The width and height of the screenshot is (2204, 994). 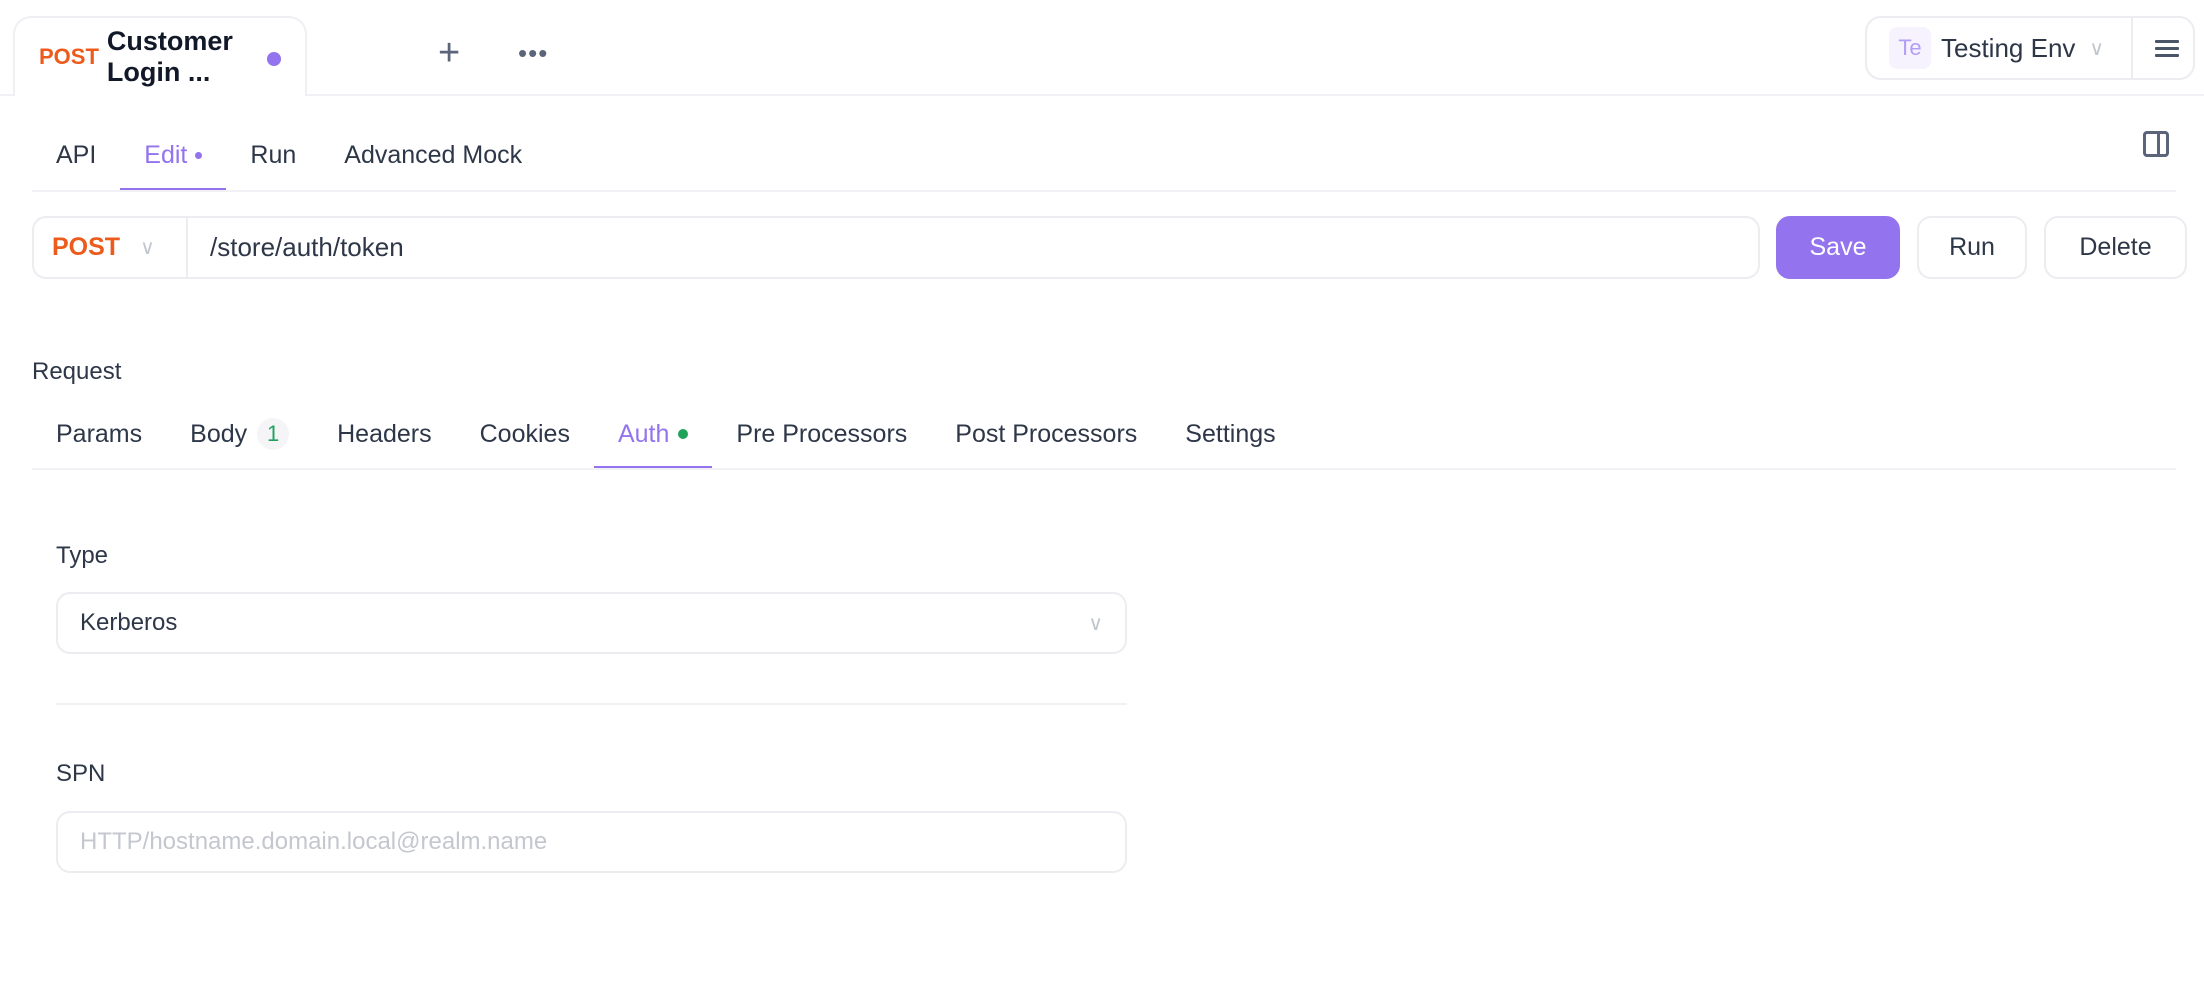 I want to click on tab-label: Pre Processors, so click(x=822, y=433).